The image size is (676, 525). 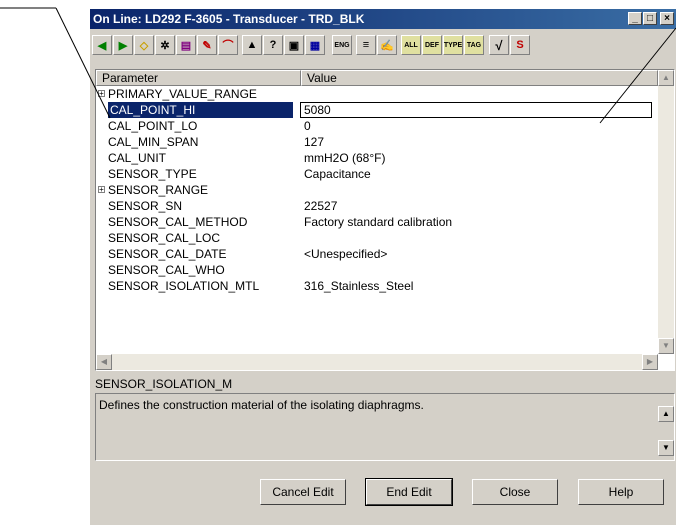 I want to click on scroll-down-icon: ▼, so click(x=666, y=346).